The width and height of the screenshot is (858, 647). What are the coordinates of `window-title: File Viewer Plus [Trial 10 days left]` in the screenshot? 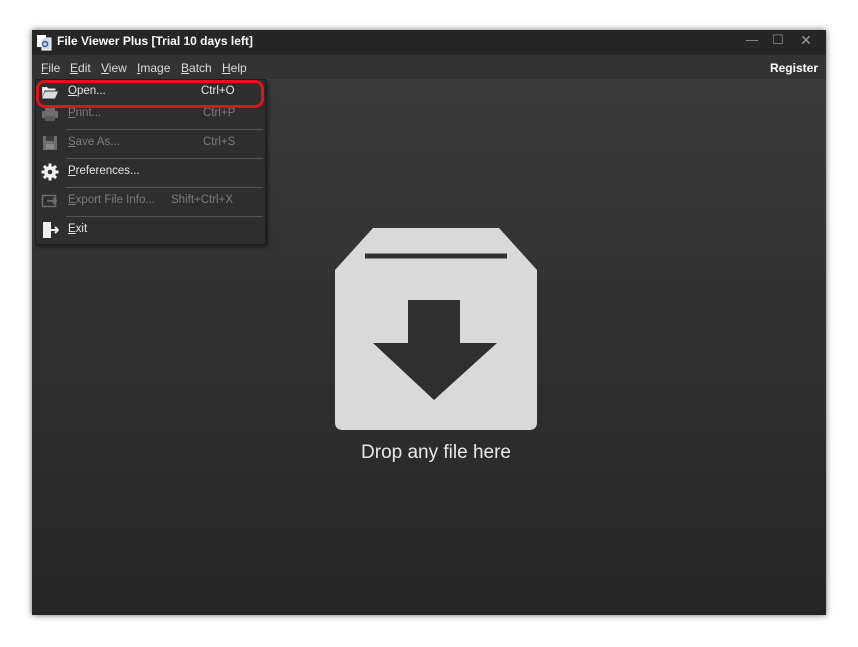 It's located at (155, 41).